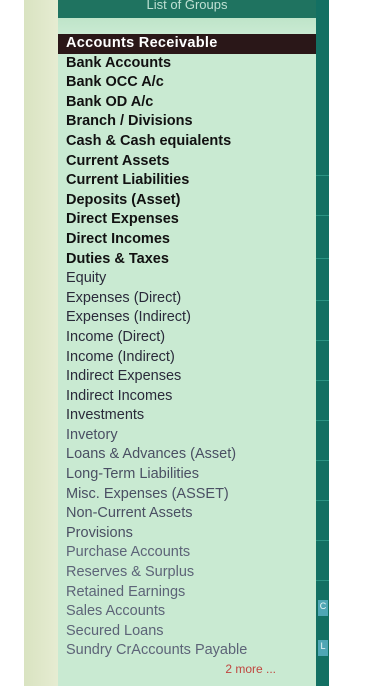  Describe the element at coordinates (187, 181) in the screenshot. I see `group-list-item: Current Liabilities` at that location.